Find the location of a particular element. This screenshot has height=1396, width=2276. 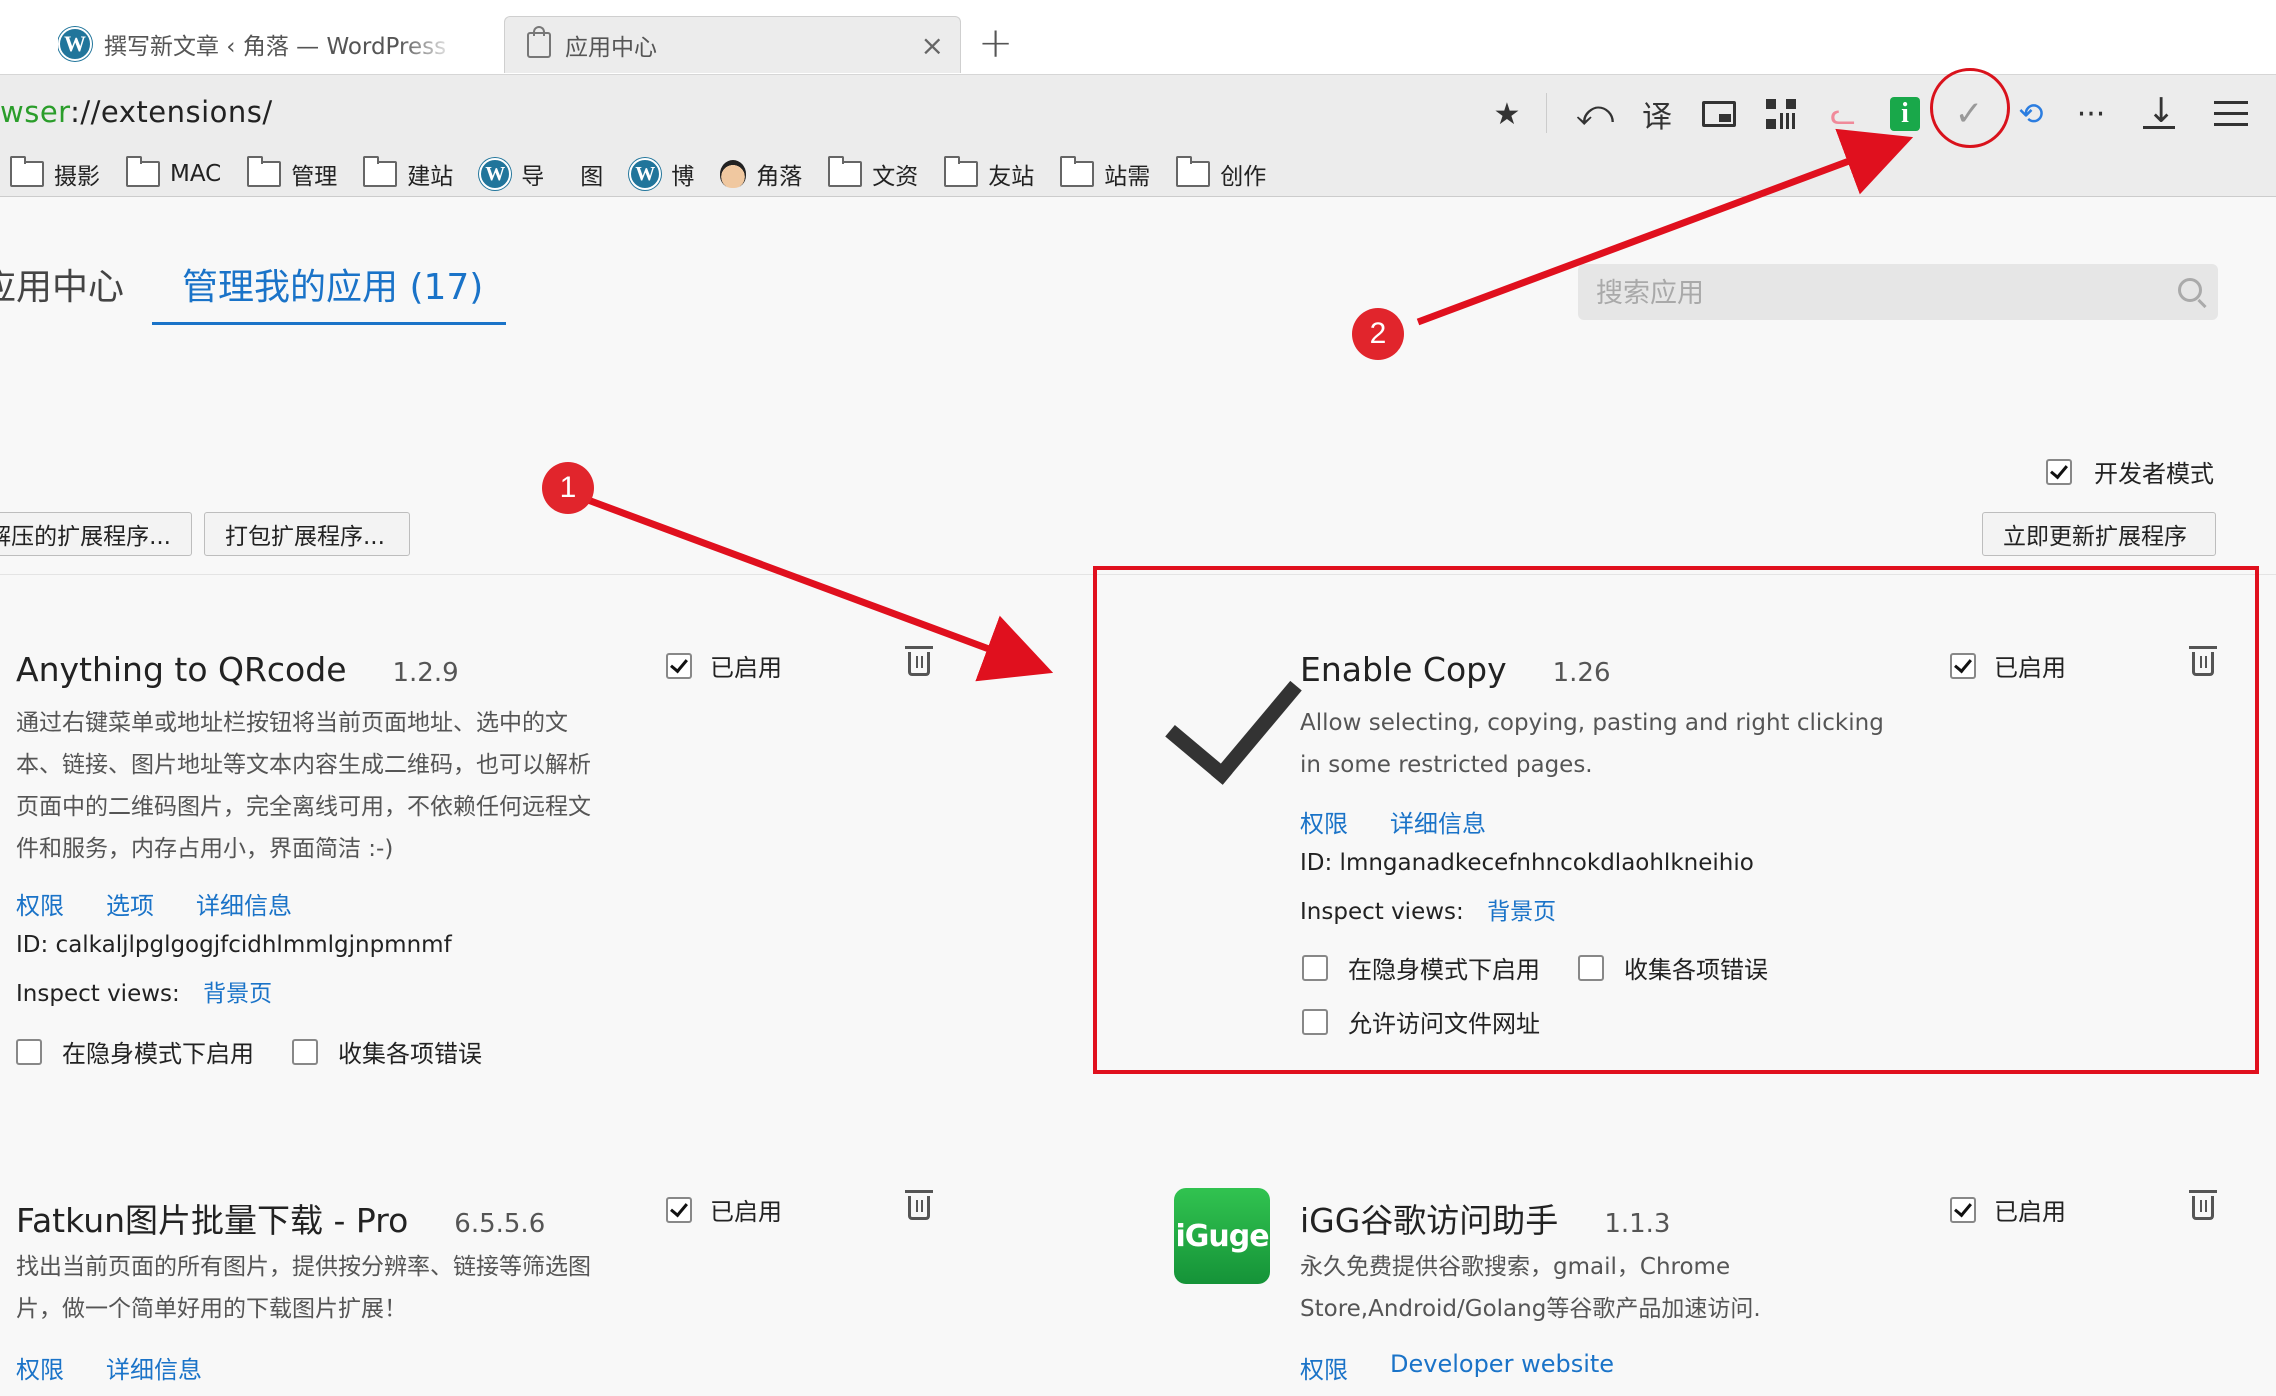

extension-links: 权限 选项 详细信息 is located at coordinates (154, 903).